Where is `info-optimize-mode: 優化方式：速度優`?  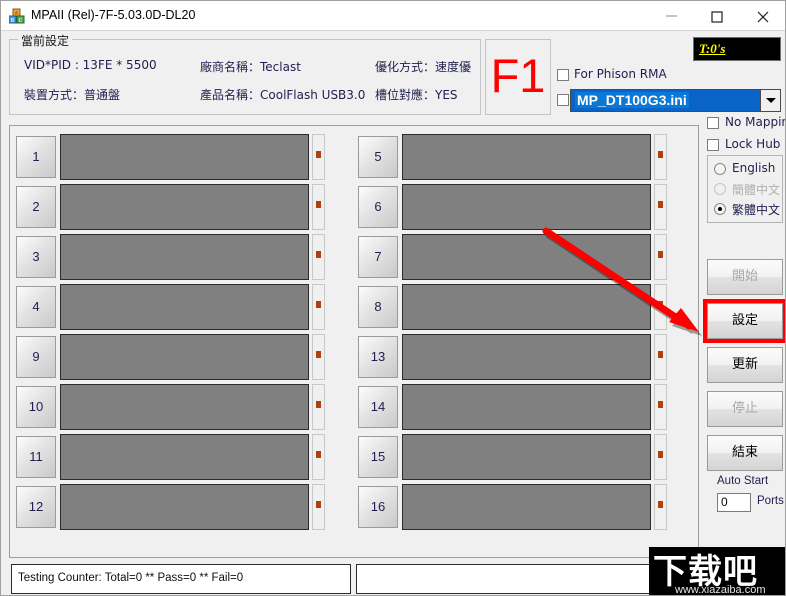
info-optimize-mode: 優化方式：速度優 is located at coordinates (423, 67).